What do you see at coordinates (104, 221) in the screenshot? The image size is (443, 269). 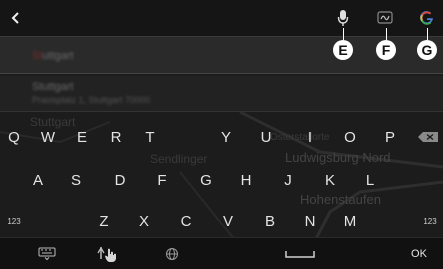 I see `key-z: Z` at bounding box center [104, 221].